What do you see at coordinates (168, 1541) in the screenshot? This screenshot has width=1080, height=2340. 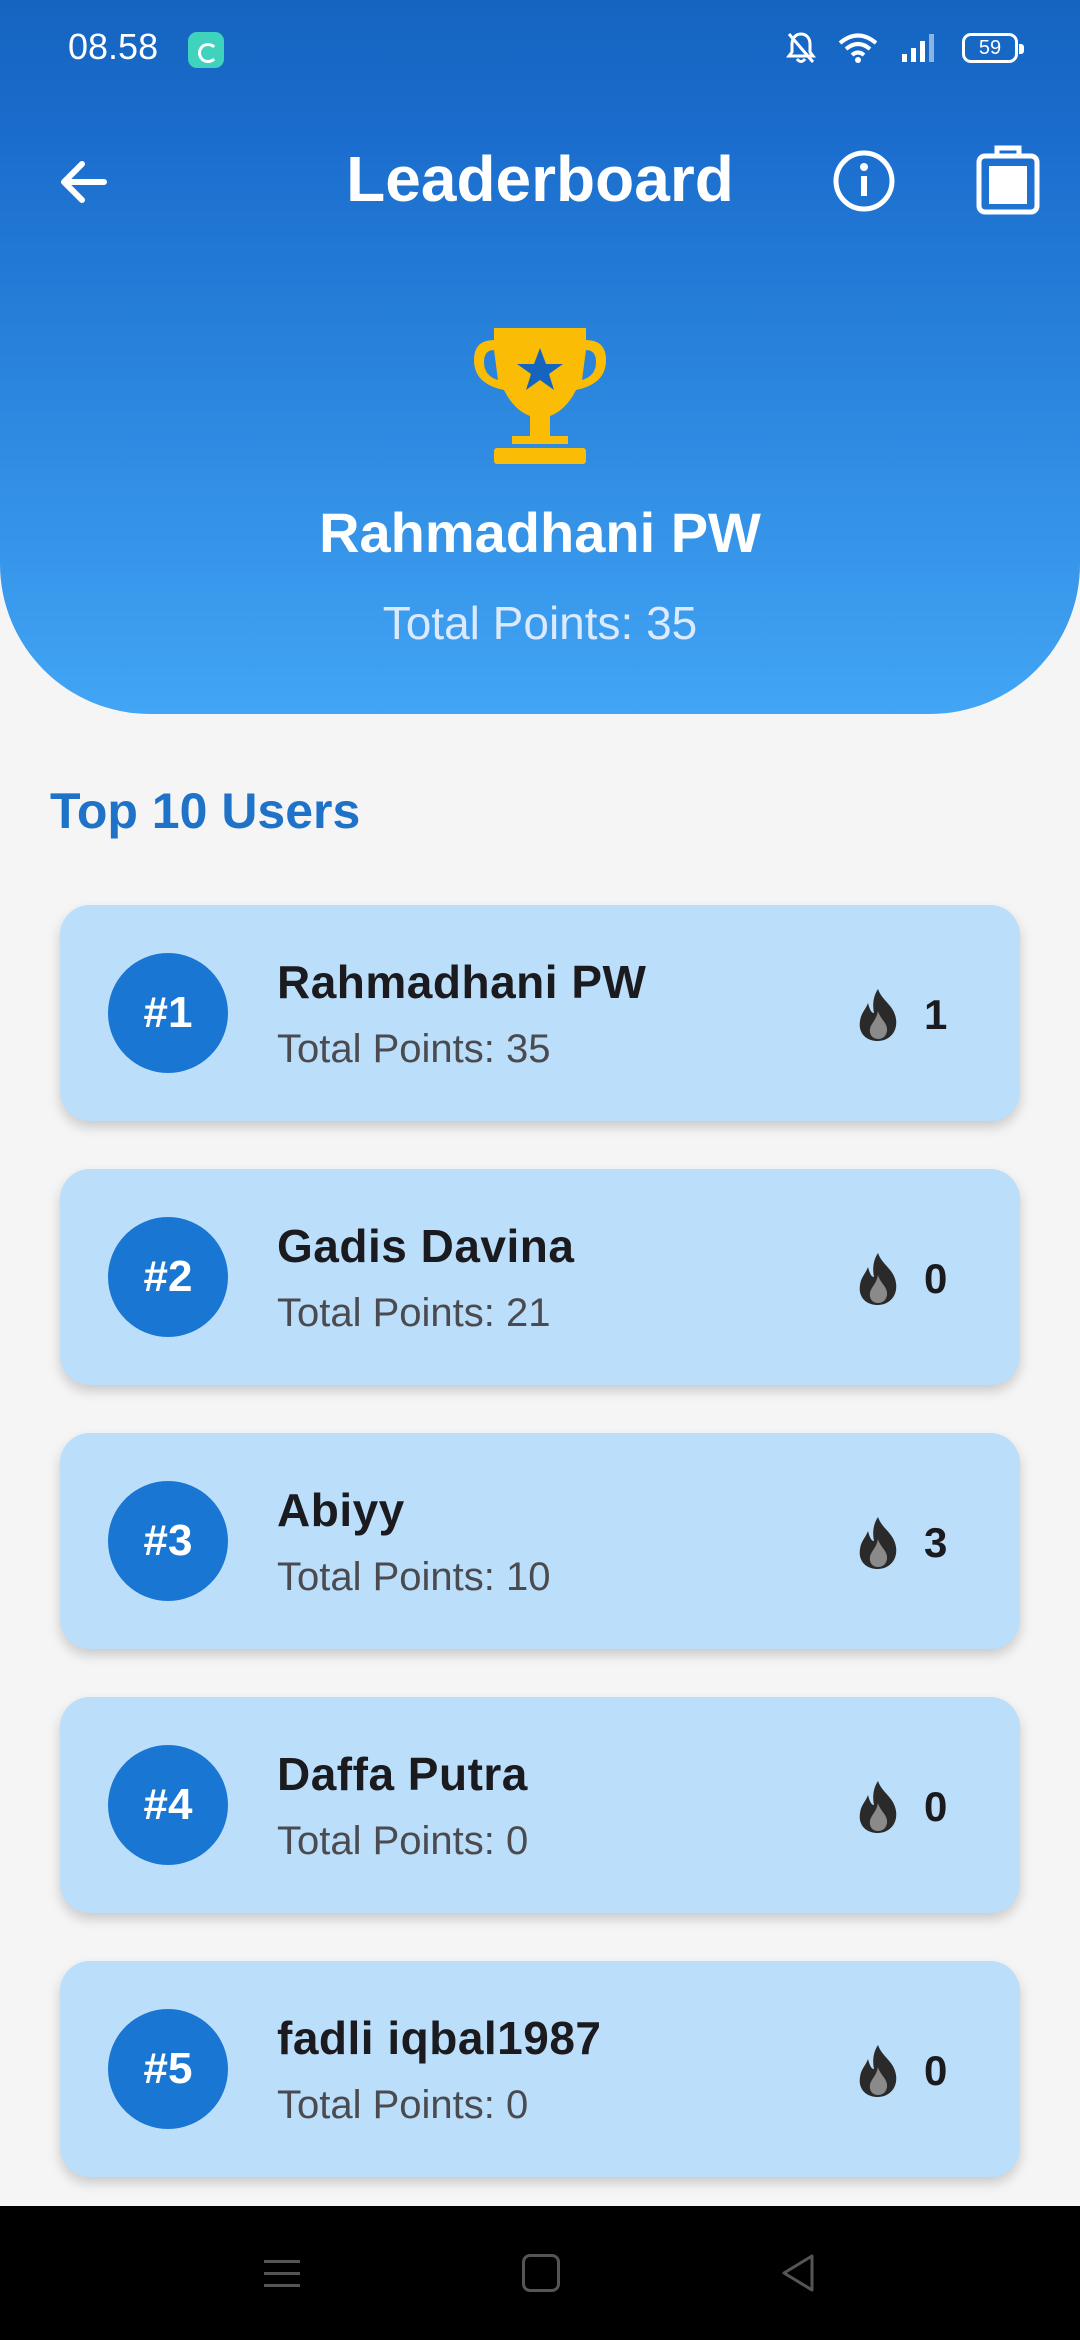 I see `rank-badge: #3` at bounding box center [168, 1541].